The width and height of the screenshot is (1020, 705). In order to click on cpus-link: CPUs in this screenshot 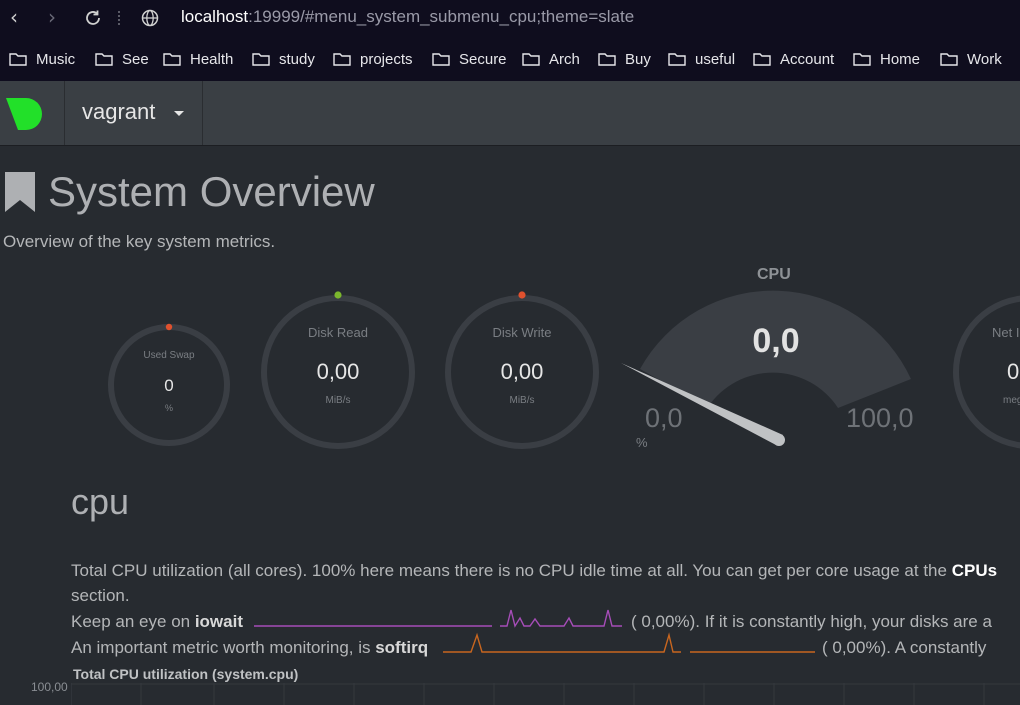, I will do `click(974, 570)`.